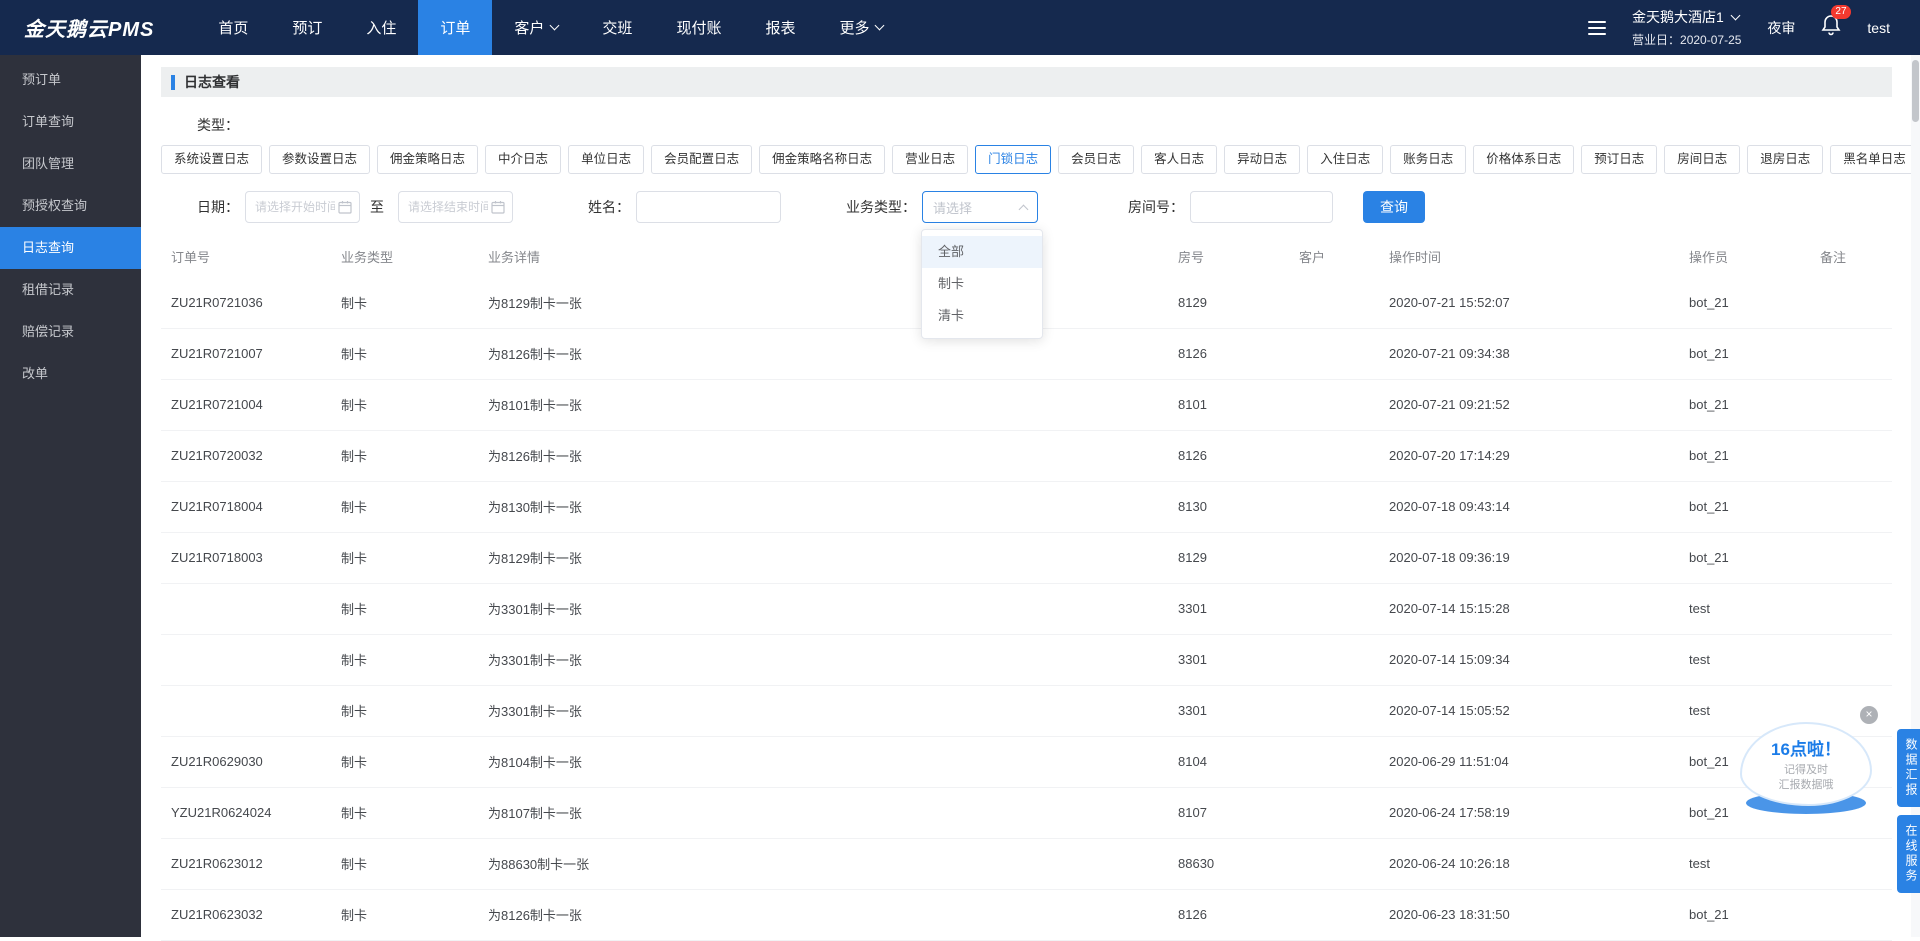  I want to click on nav-item-6: 现付账, so click(698, 27).